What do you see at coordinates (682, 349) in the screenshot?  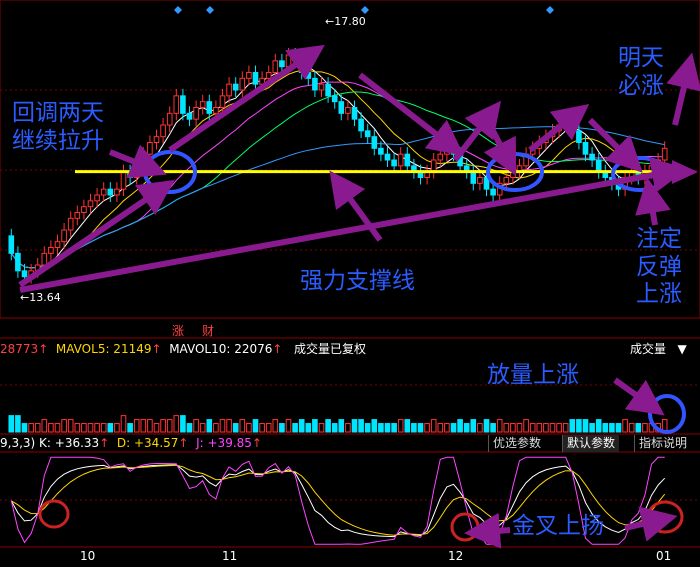 I see `chevron-down-icon: ▼` at bounding box center [682, 349].